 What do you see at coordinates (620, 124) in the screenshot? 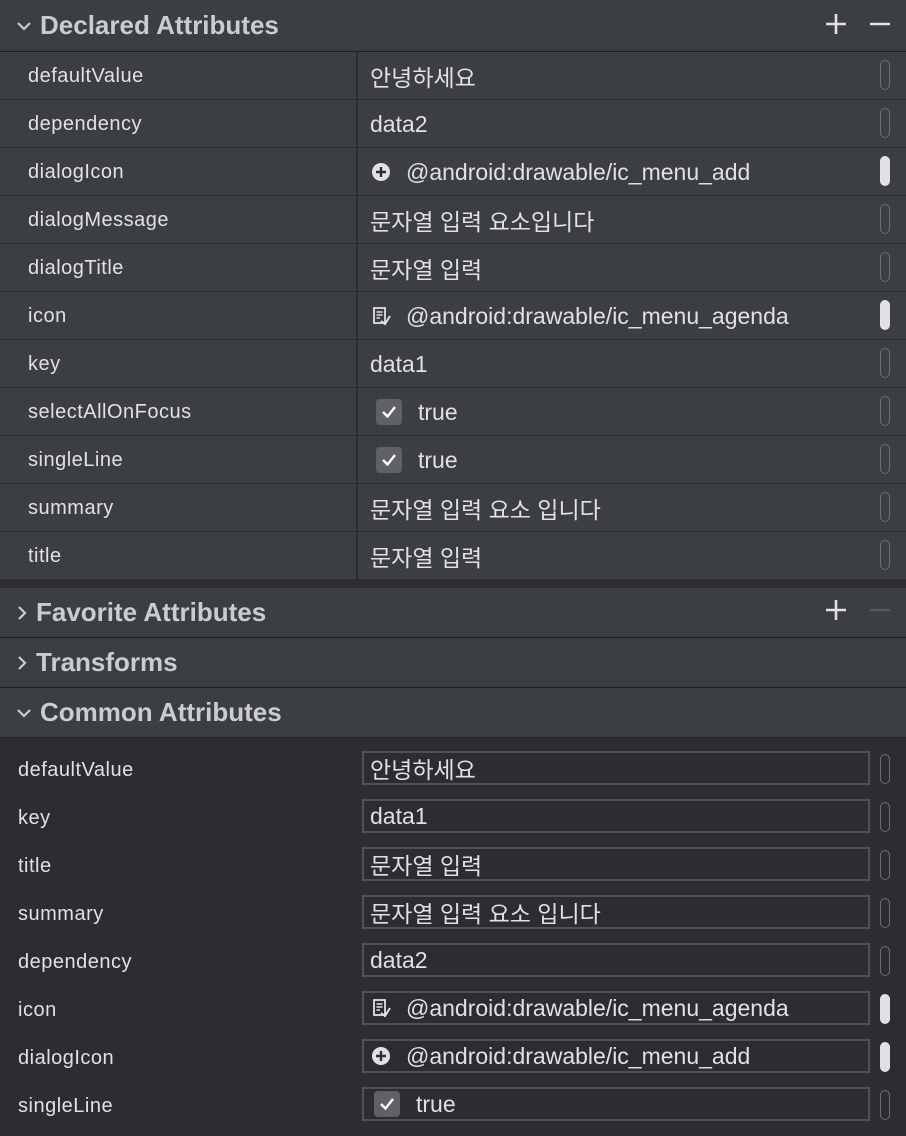
I see `attribute-value: data2` at bounding box center [620, 124].